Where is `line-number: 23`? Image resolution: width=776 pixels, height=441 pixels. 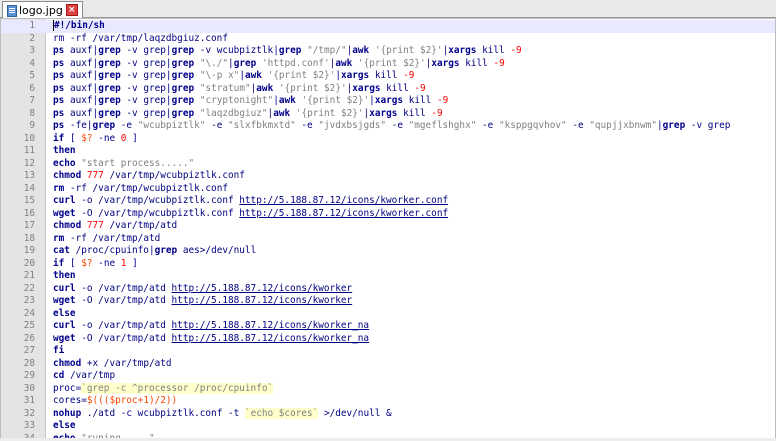
line-number: 23 is located at coordinates (29, 300).